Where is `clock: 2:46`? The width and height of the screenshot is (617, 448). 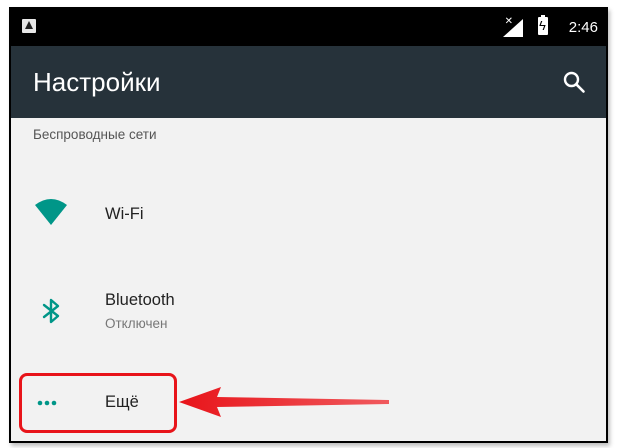
clock: 2:46 is located at coordinates (583, 27).